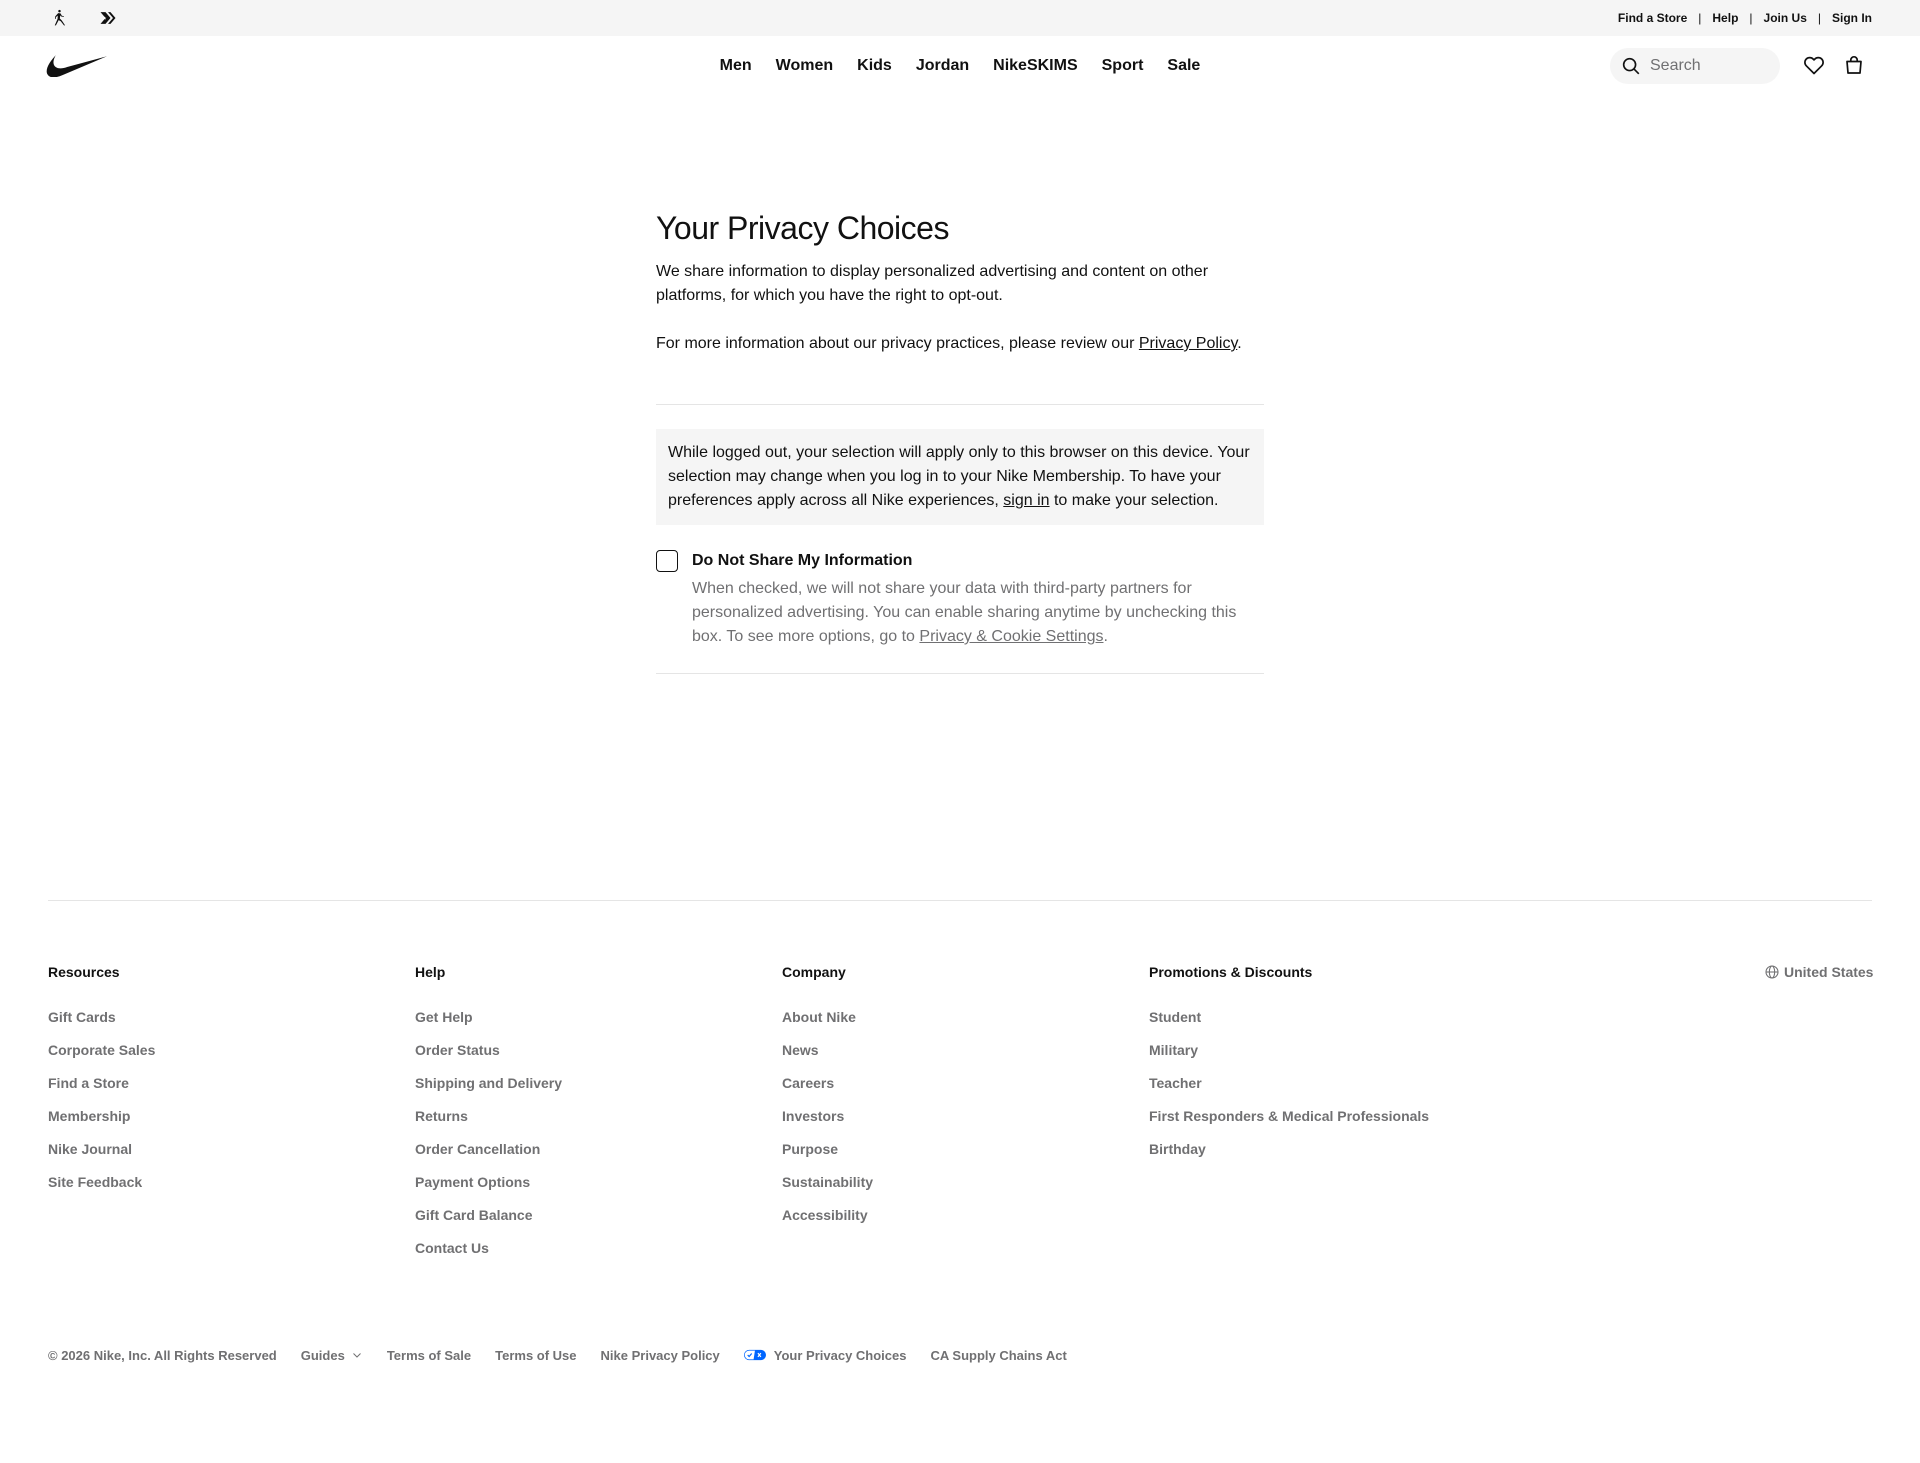 Image resolution: width=1920 pixels, height=1463 pixels. I want to click on nav-item-jordan: Jordan, so click(942, 66).